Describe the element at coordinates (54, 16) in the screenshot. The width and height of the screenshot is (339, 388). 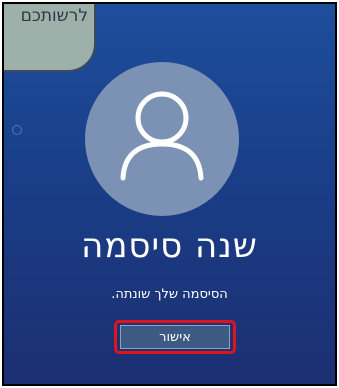
I see `speech-bubble-text: לרשותכם` at that location.